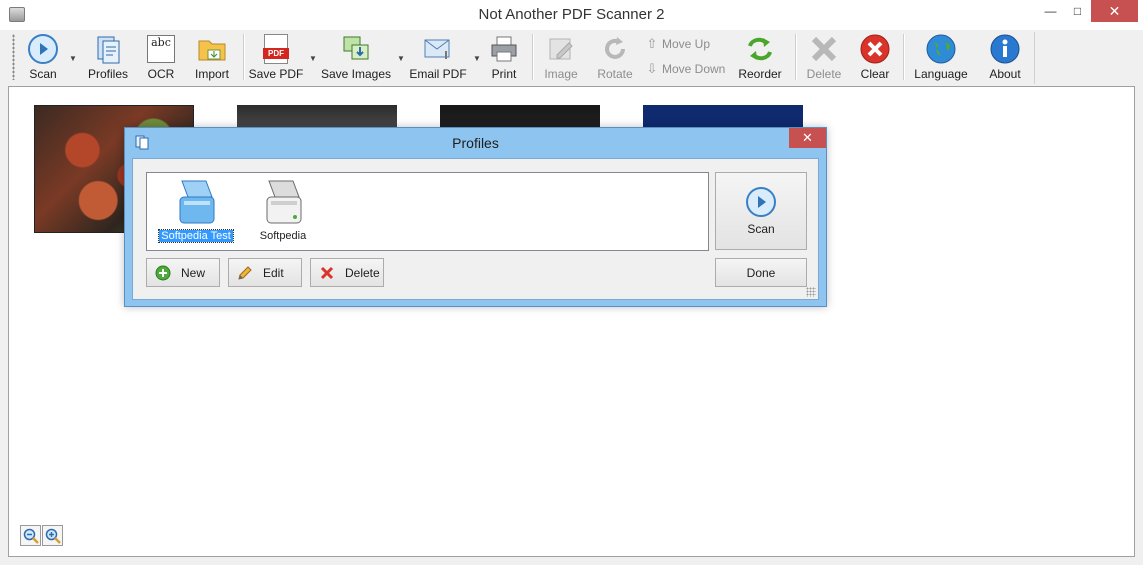 This screenshot has width=1143, height=565. I want to click on save-images-button: Save Images, so click(356, 58).